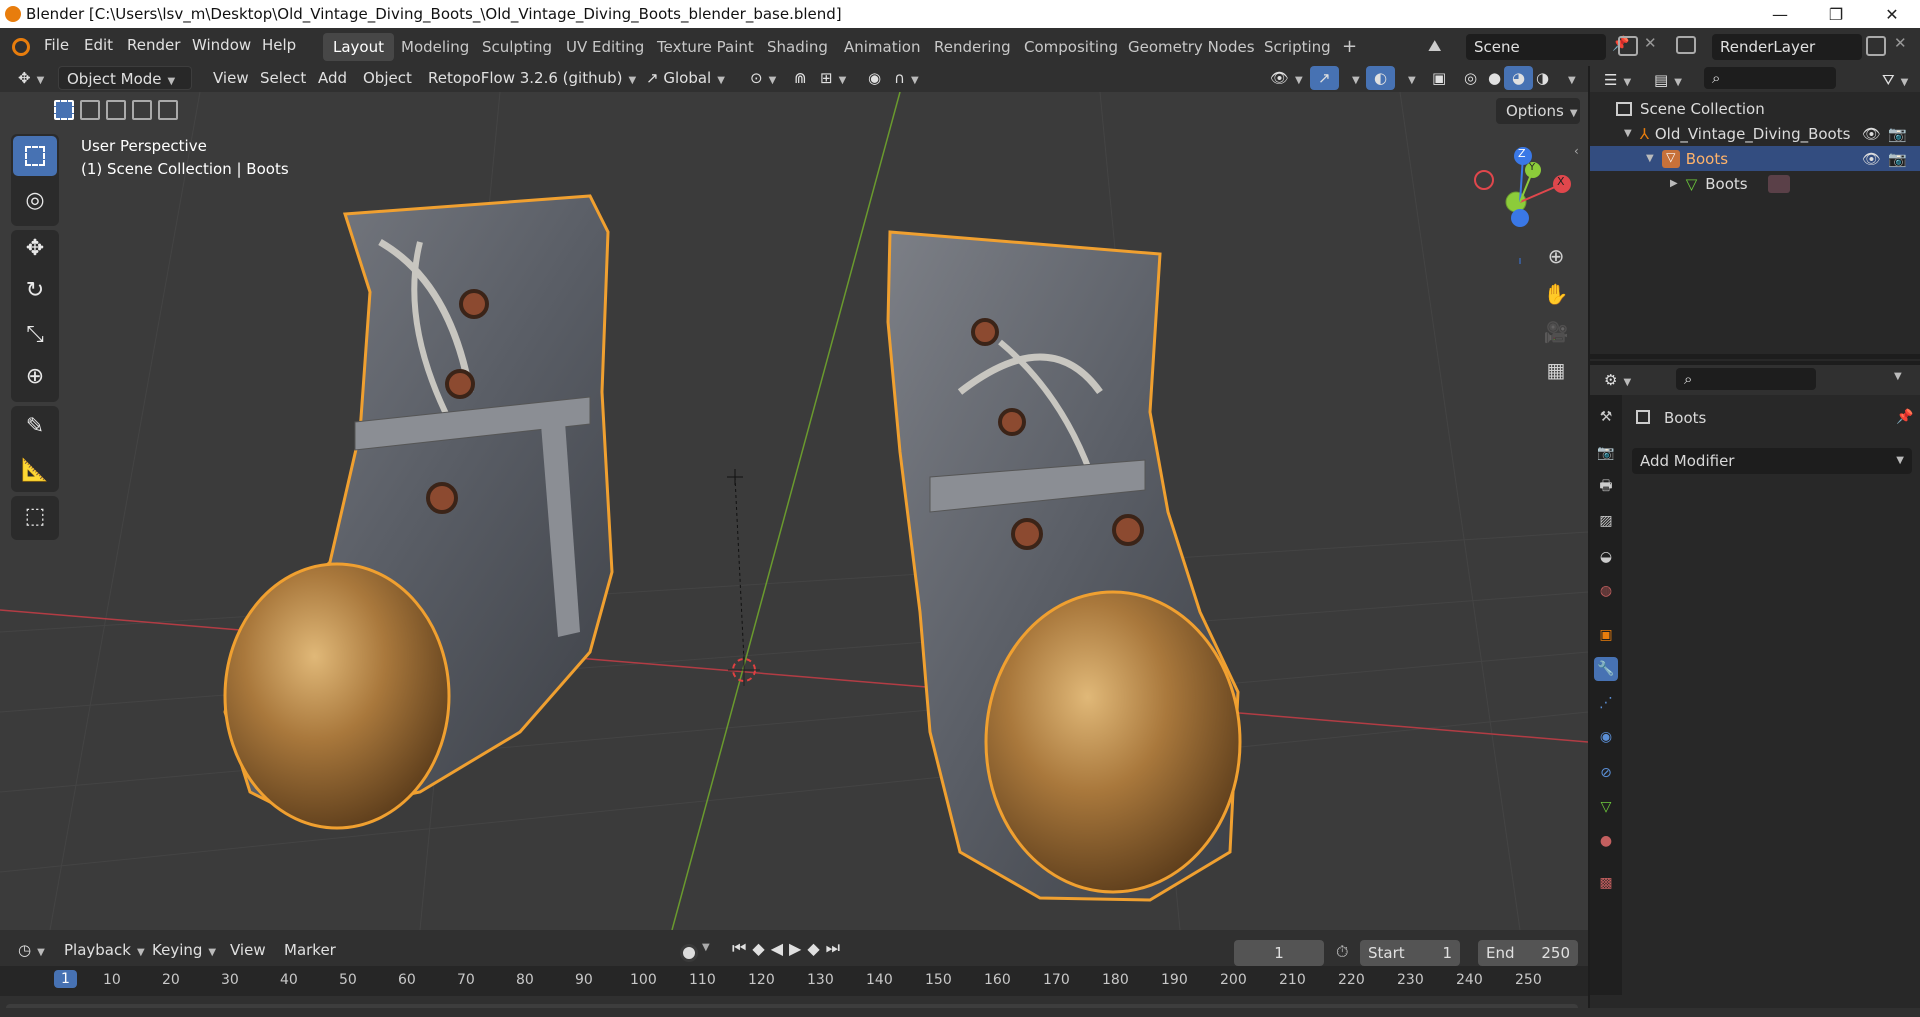  What do you see at coordinates (532, 78) in the screenshot?
I see `addon-menu: RetopoFlow 3.2.6 (github) ▼` at bounding box center [532, 78].